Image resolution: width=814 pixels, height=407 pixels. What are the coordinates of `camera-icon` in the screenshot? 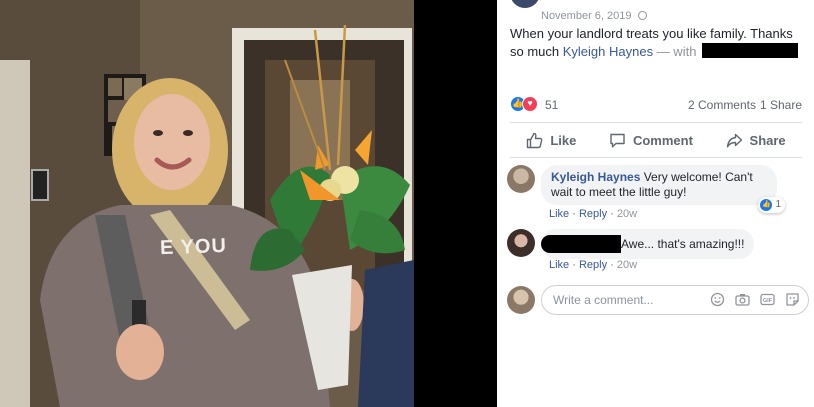 It's located at (742, 299).